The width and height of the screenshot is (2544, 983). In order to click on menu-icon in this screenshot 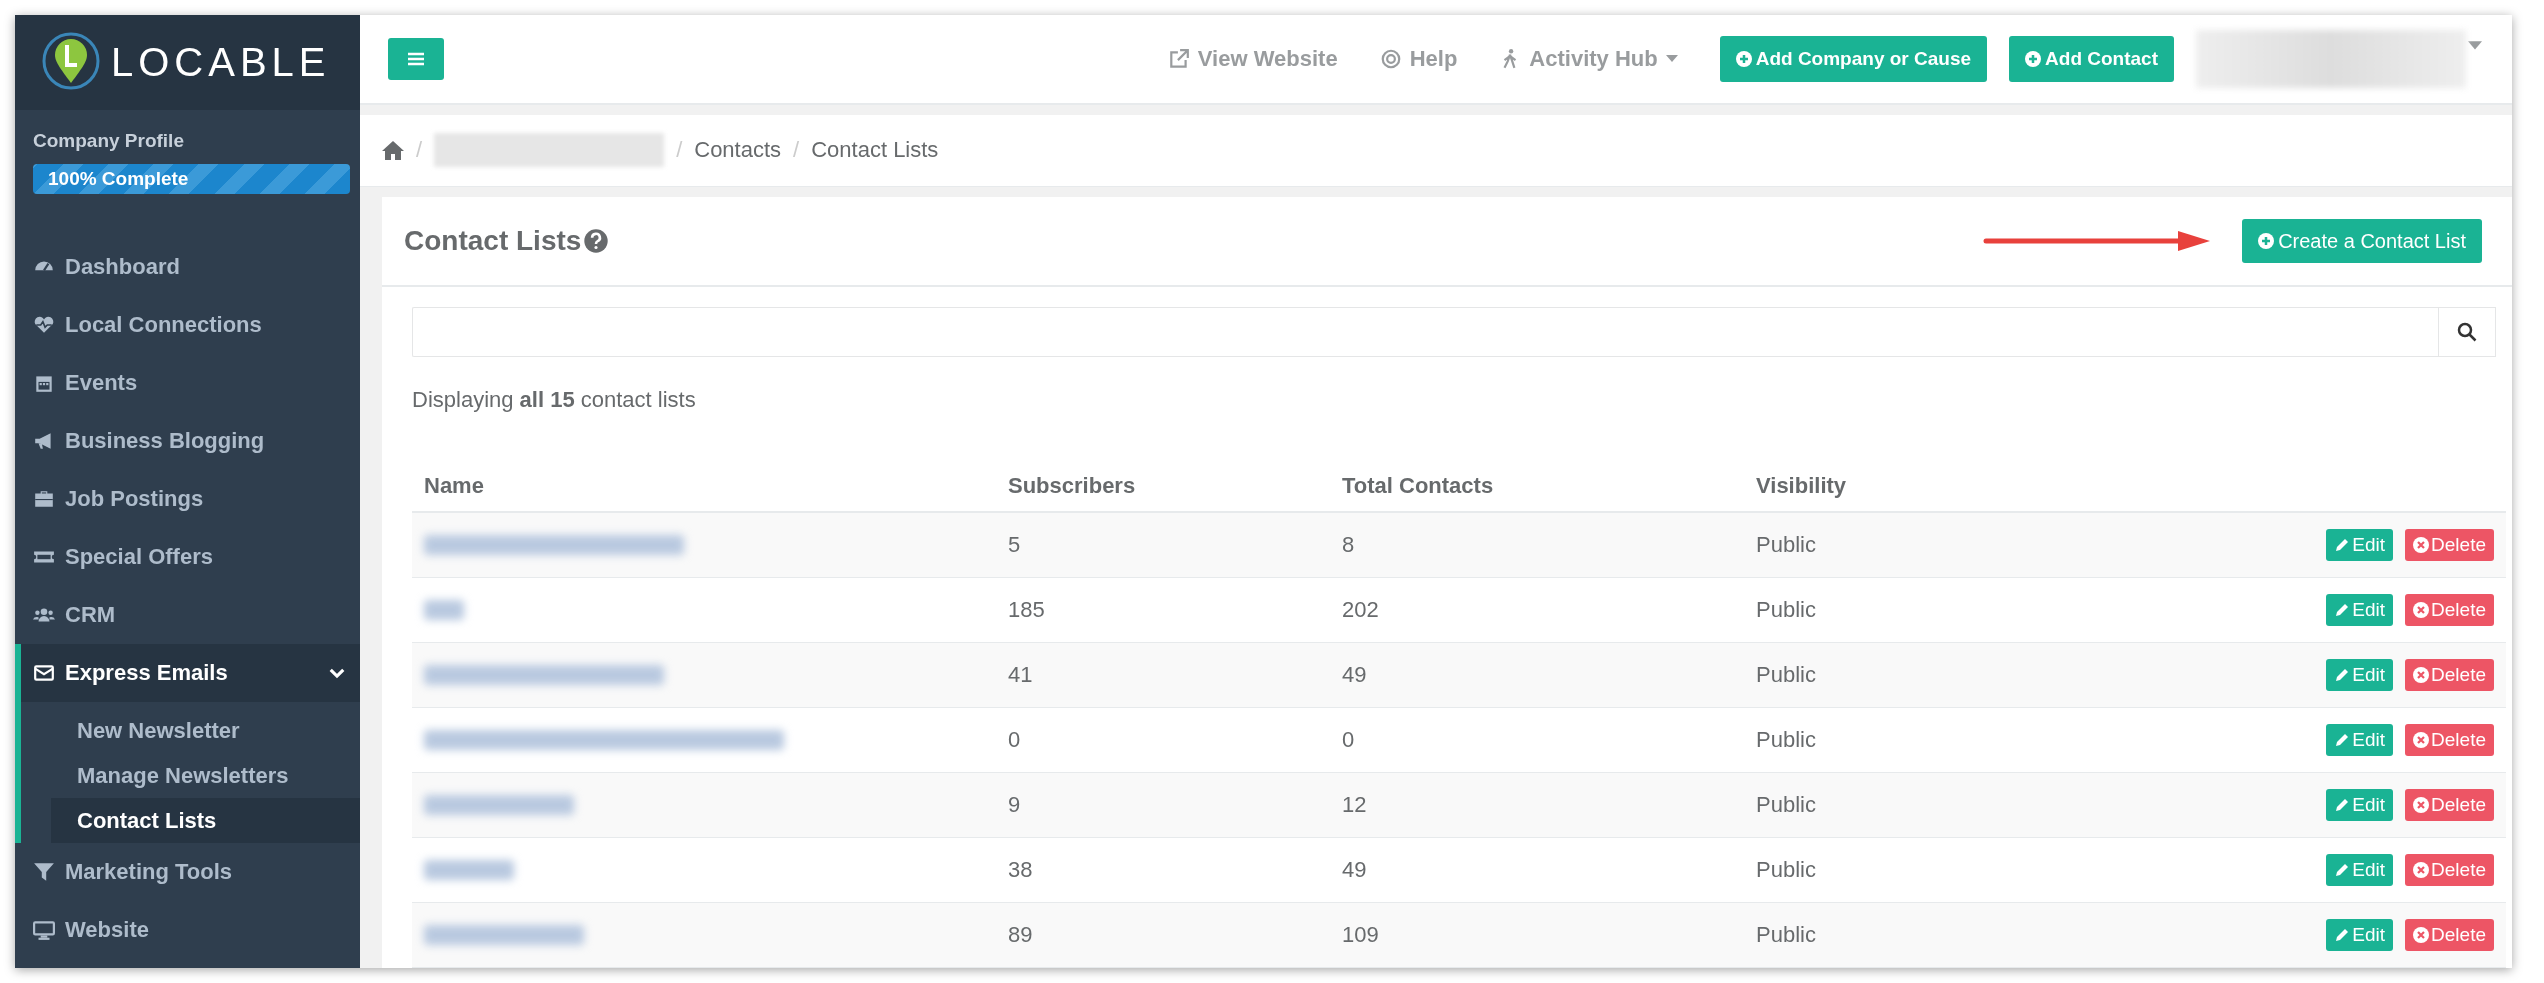, I will do `click(416, 58)`.